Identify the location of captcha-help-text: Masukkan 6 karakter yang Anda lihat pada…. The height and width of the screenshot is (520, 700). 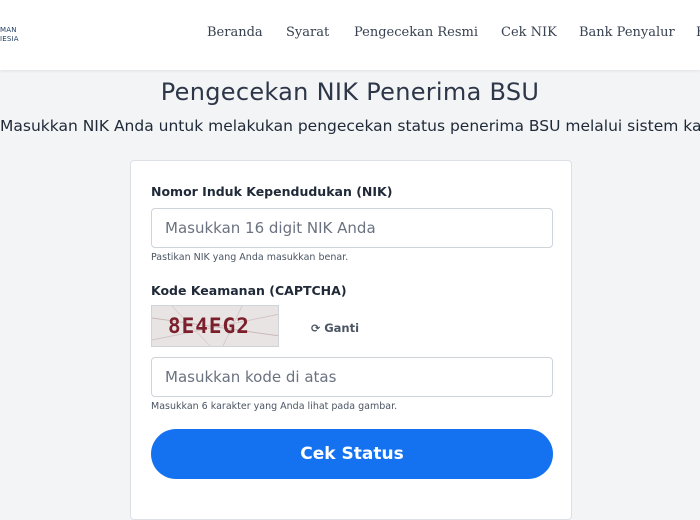
(274, 406).